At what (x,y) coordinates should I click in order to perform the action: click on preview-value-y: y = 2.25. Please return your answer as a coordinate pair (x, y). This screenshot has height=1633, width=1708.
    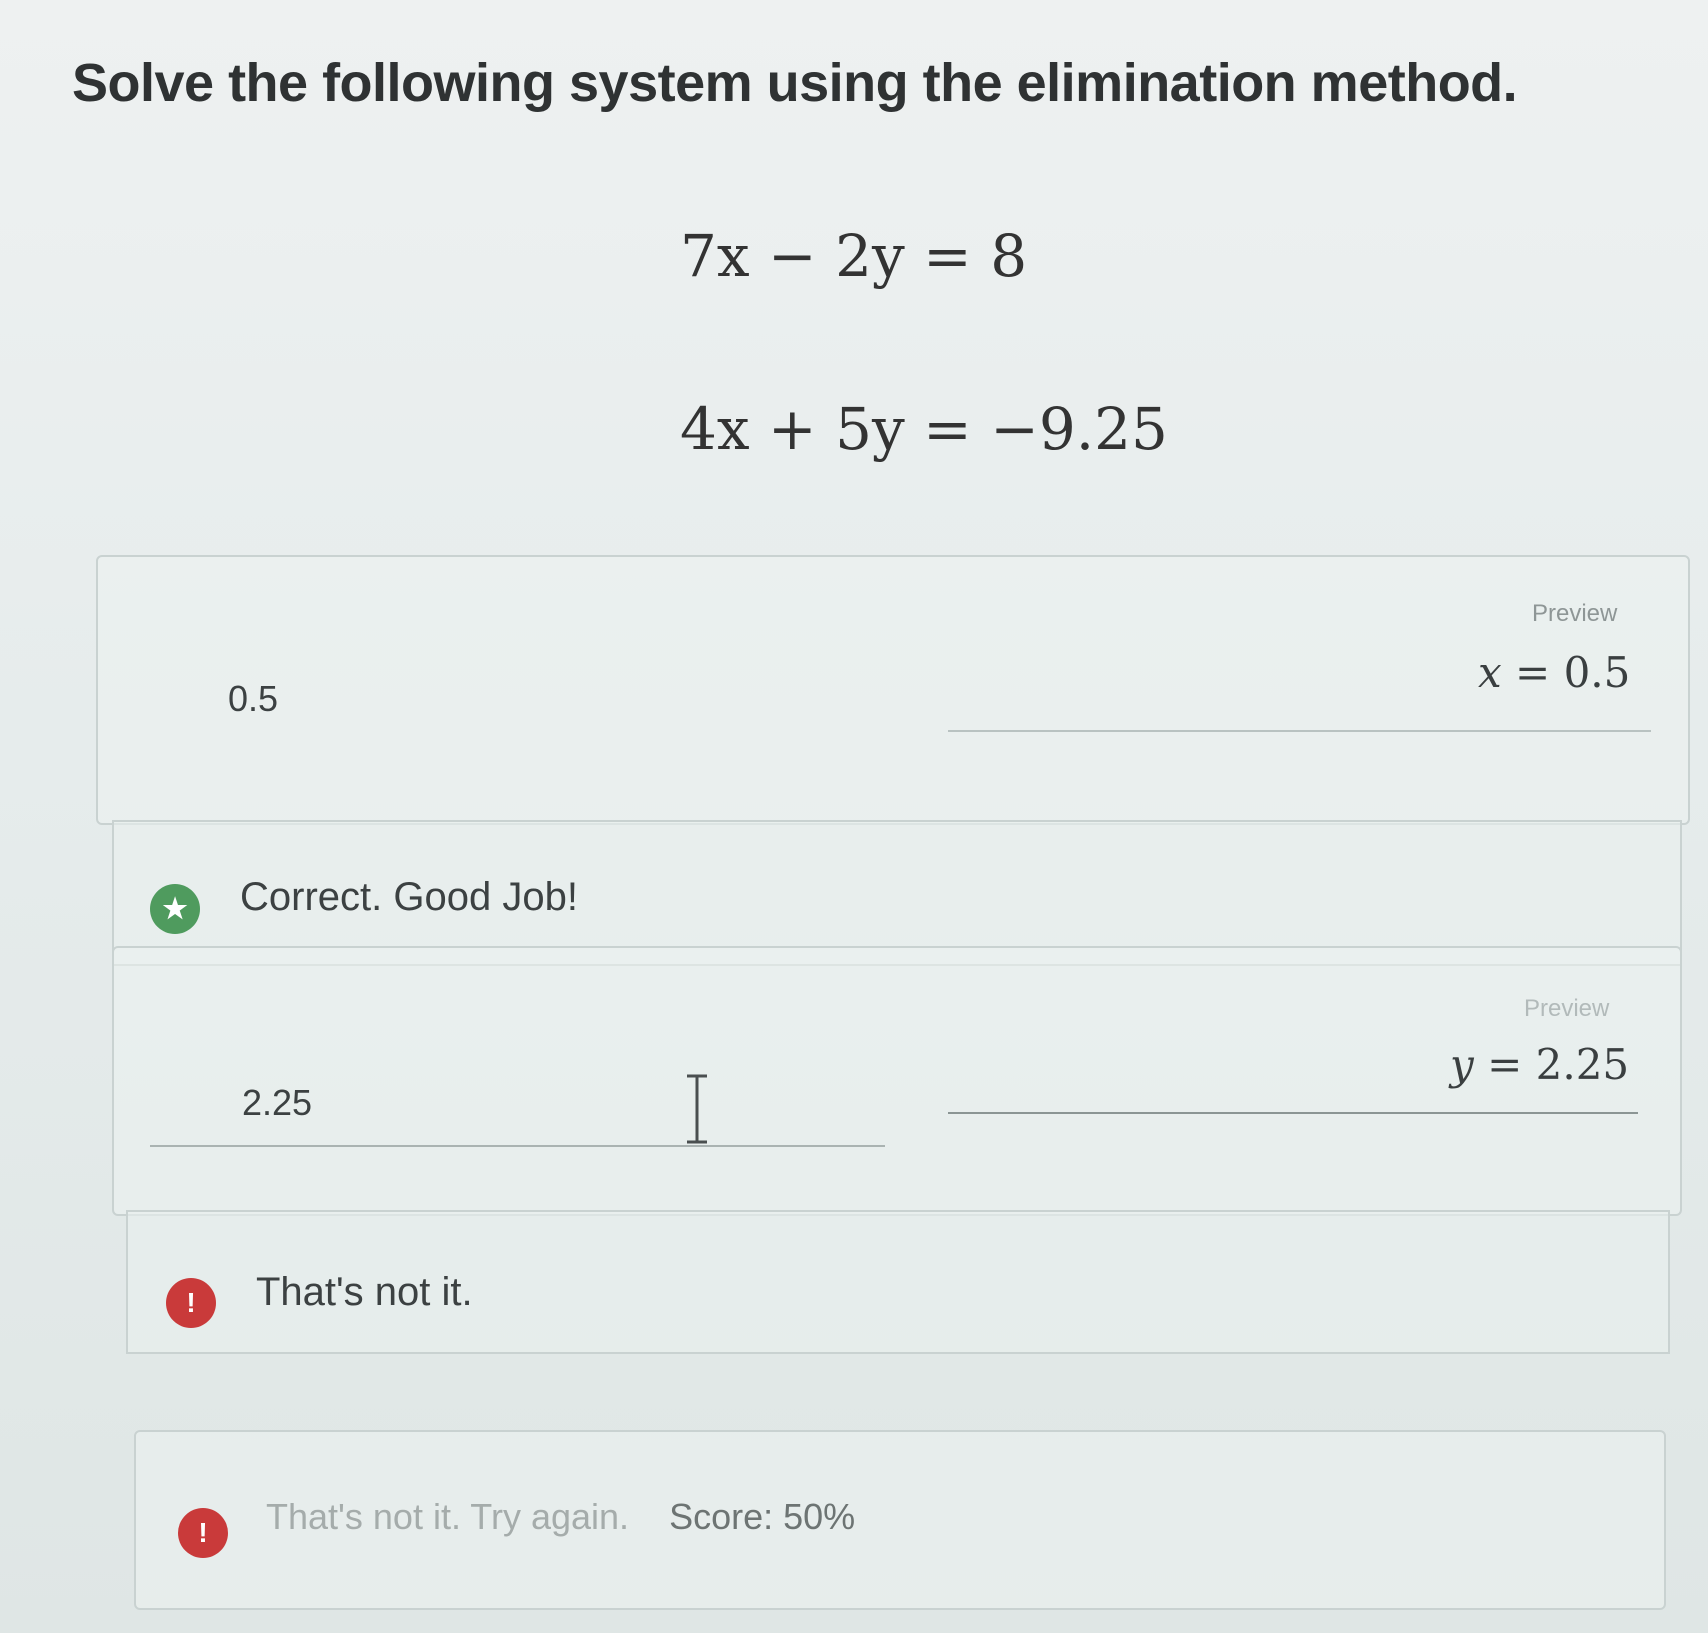
    Looking at the image, I should click on (1539, 1064).